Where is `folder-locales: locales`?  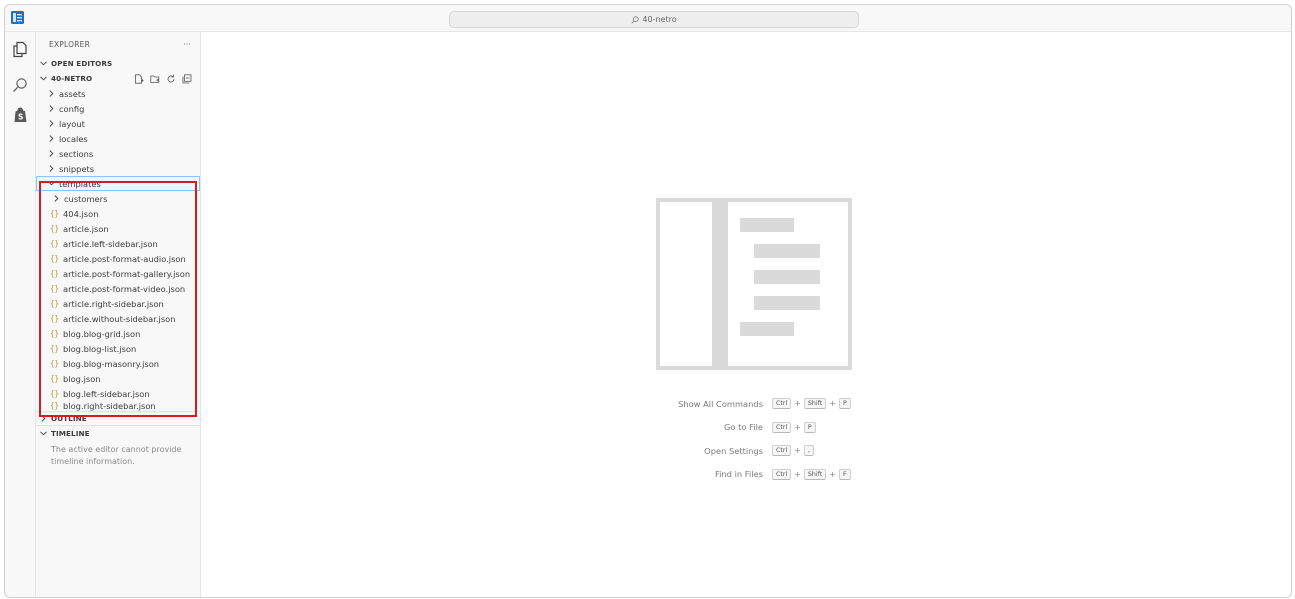
folder-locales: locales is located at coordinates (118, 138).